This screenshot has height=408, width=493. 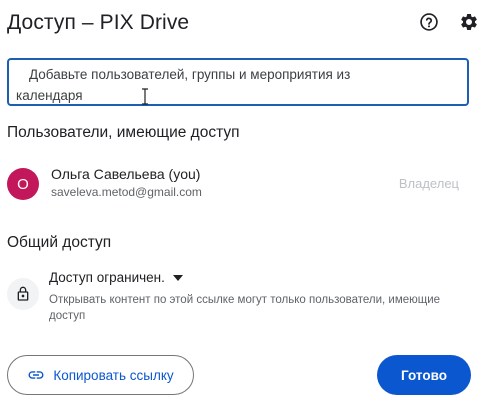 I want to click on placeholder-line-2: календаря, so click(x=49, y=95).